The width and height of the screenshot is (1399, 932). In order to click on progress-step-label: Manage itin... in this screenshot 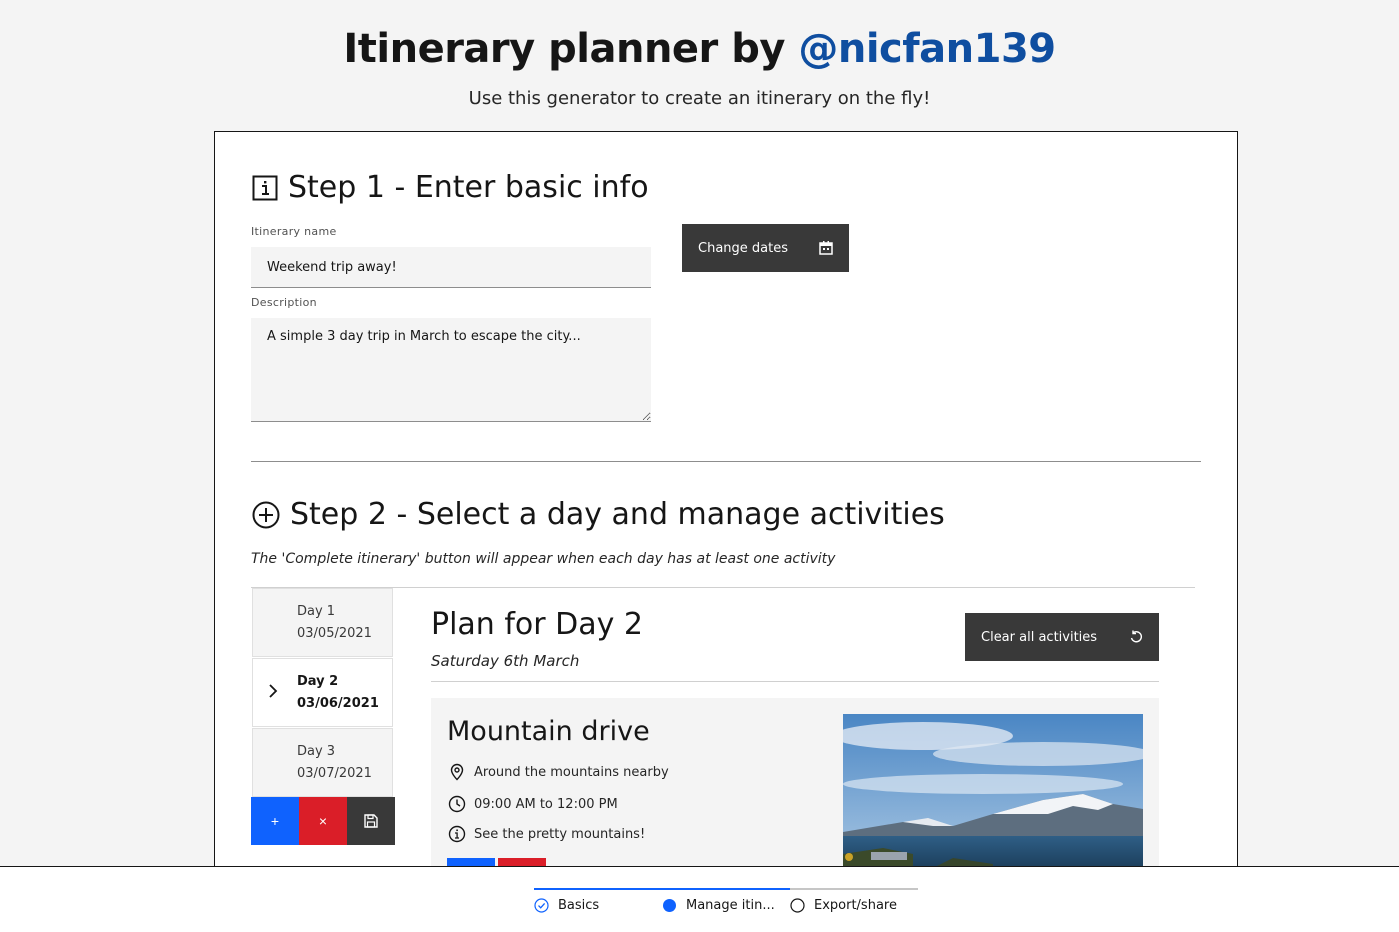, I will do `click(730, 905)`.